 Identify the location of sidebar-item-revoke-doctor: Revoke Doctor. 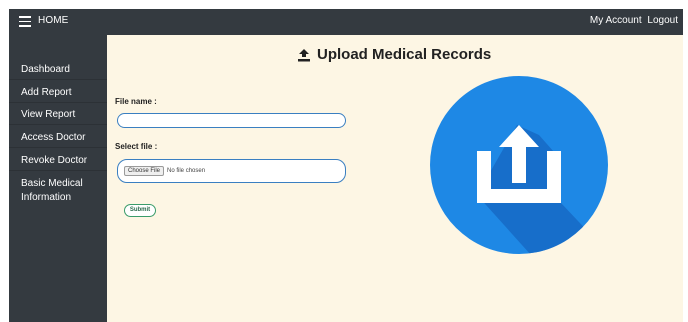
(58, 161).